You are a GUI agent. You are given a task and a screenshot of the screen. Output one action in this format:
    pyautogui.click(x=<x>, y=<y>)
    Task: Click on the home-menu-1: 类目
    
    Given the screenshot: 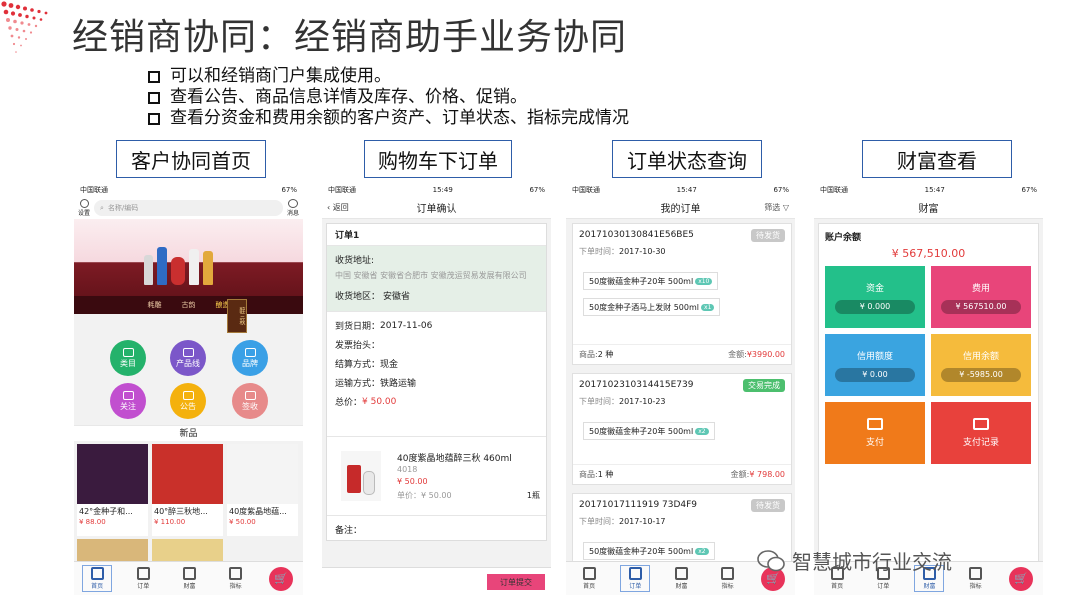 What is the action you would take?
    pyautogui.click(x=128, y=358)
    